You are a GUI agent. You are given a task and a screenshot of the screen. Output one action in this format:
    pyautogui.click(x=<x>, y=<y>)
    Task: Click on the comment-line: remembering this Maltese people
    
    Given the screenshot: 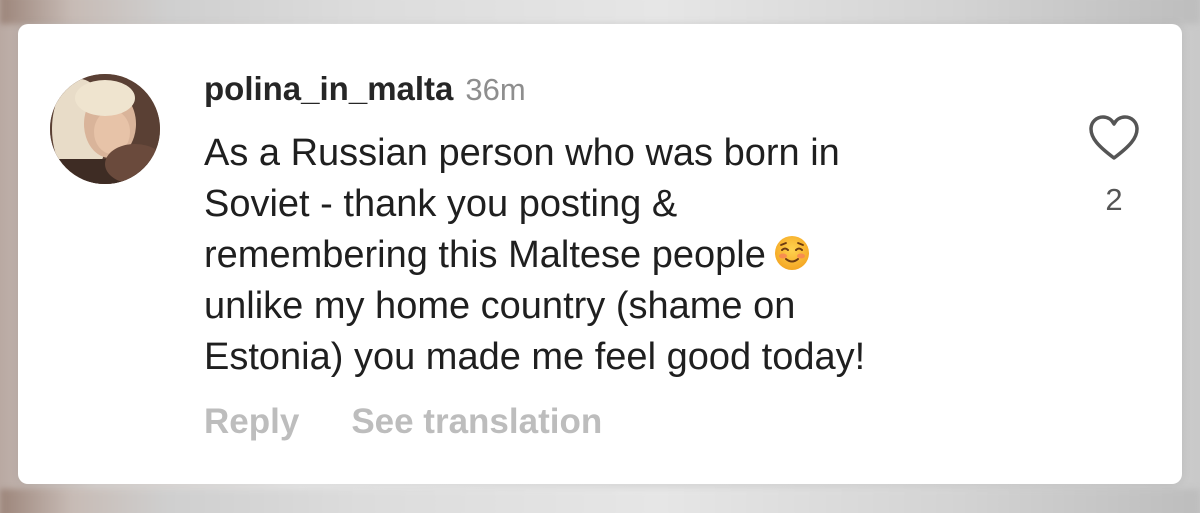 What is the action you would take?
    pyautogui.click(x=614, y=255)
    